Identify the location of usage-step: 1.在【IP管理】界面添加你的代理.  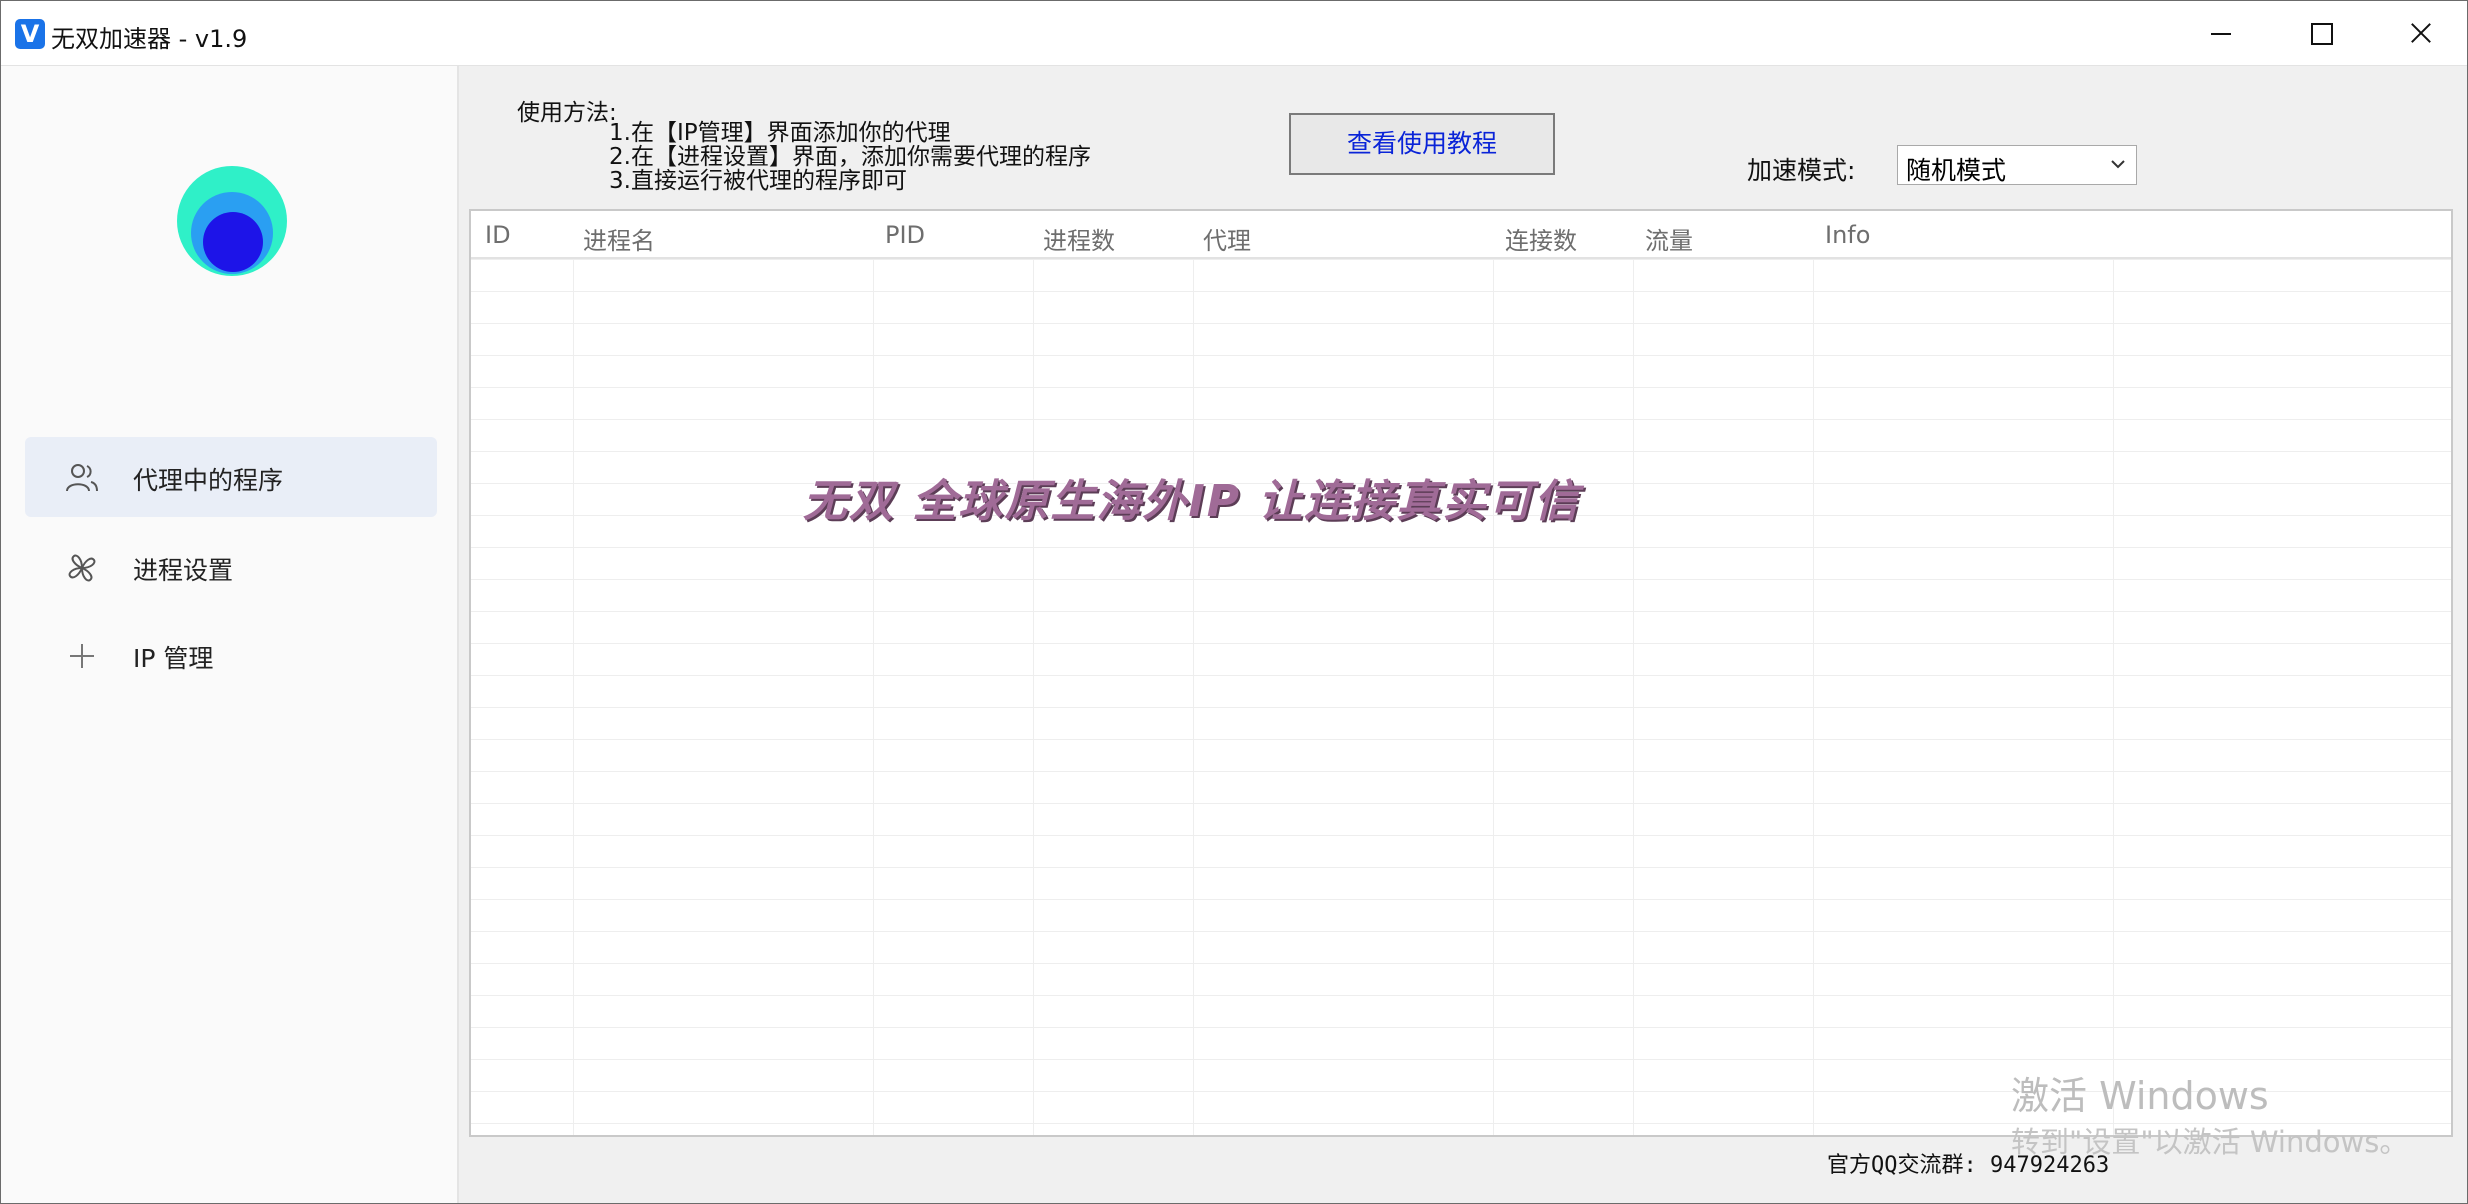
(780, 133).